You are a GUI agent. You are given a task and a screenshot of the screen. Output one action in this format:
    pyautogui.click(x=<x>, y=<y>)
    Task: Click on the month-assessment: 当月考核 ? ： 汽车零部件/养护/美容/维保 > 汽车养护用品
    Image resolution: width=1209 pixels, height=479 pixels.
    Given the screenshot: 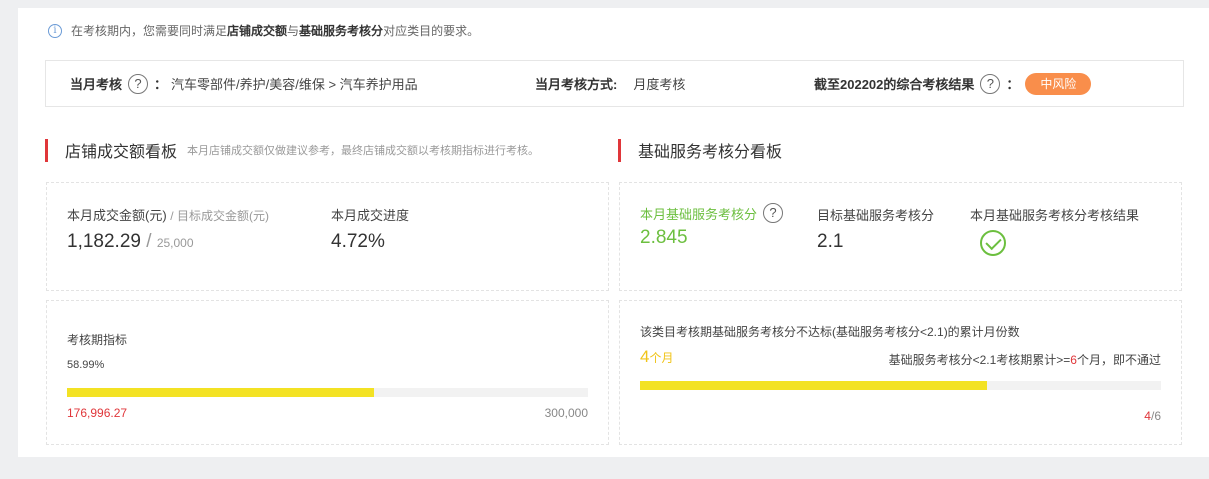 What is the action you would take?
    pyautogui.click(x=244, y=83)
    